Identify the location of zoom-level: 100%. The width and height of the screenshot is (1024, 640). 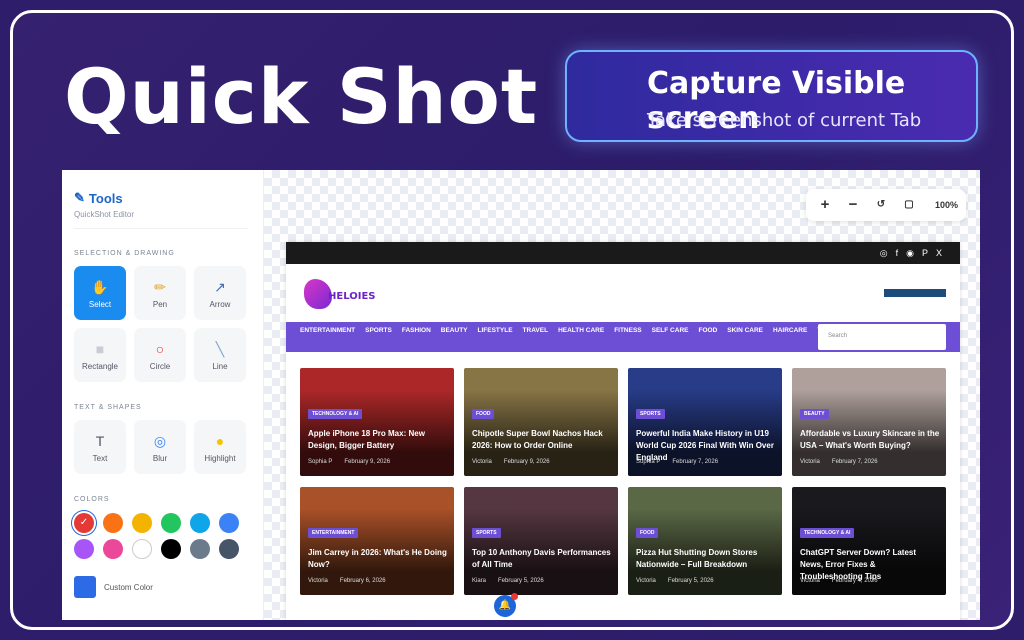
(946, 205).